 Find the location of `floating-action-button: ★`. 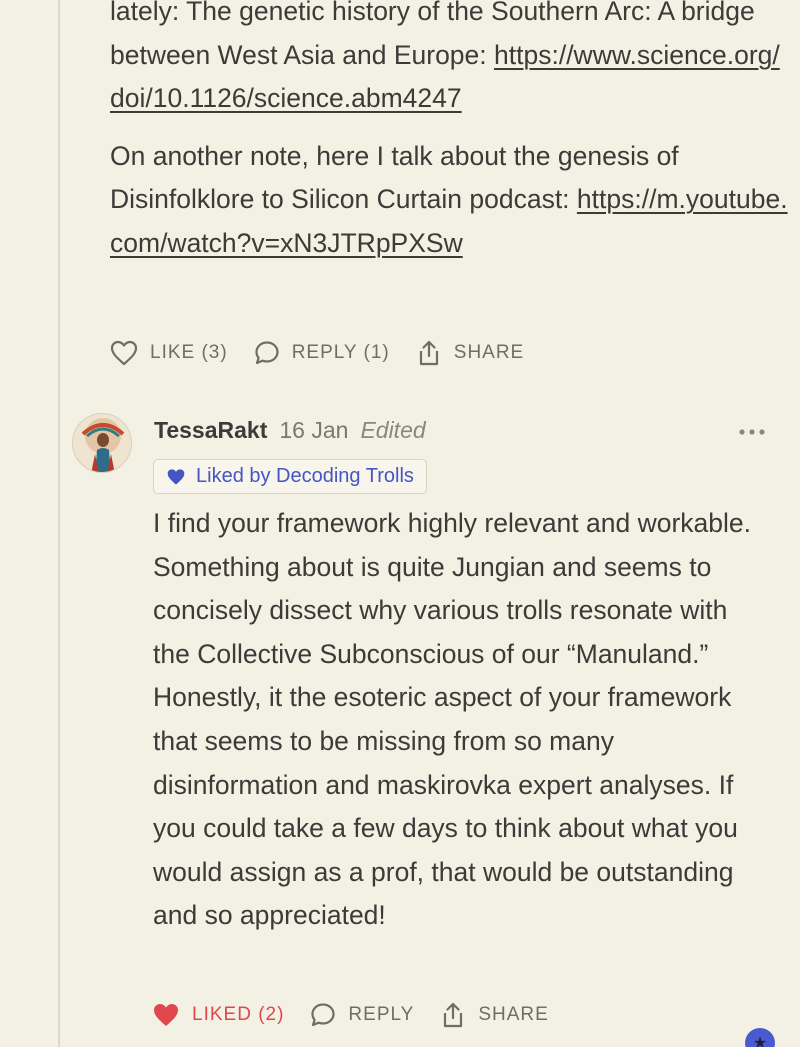

floating-action-button: ★ is located at coordinates (760, 1037).